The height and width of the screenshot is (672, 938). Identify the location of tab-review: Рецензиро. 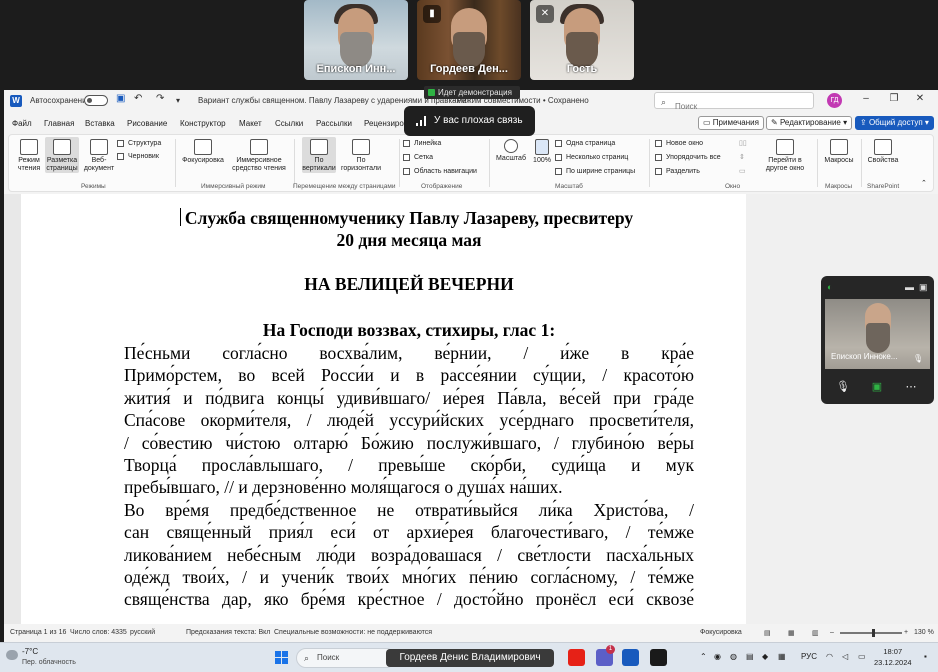
(384, 123).